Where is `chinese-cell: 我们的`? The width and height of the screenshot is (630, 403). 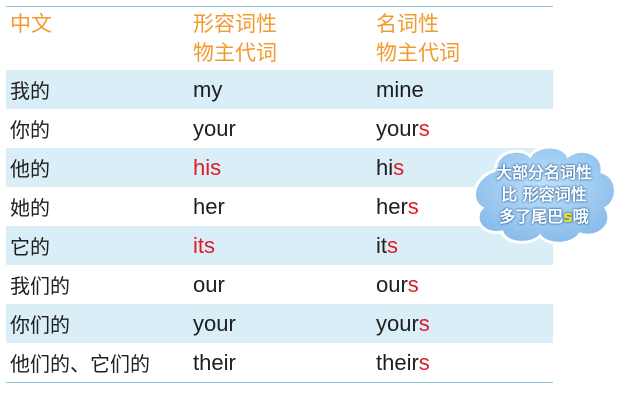
chinese-cell: 我们的 is located at coordinates (40, 286).